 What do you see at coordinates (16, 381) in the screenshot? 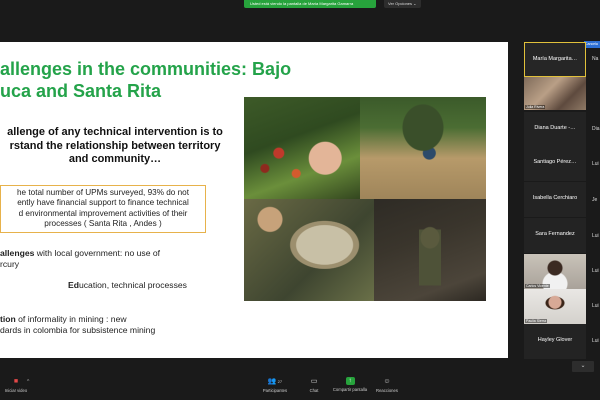
I see `video-off-icon: ■` at bounding box center [16, 381].